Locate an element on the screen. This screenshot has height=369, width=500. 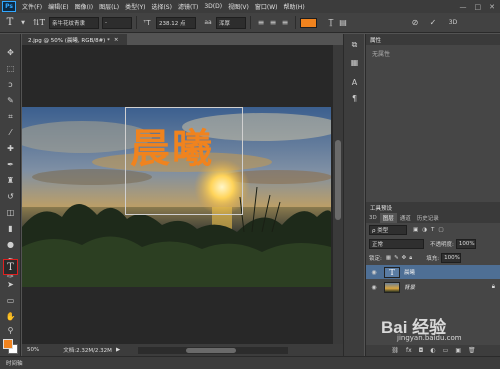
doc-info: 文档:2.32M/2.32M is located at coordinates (87, 350).